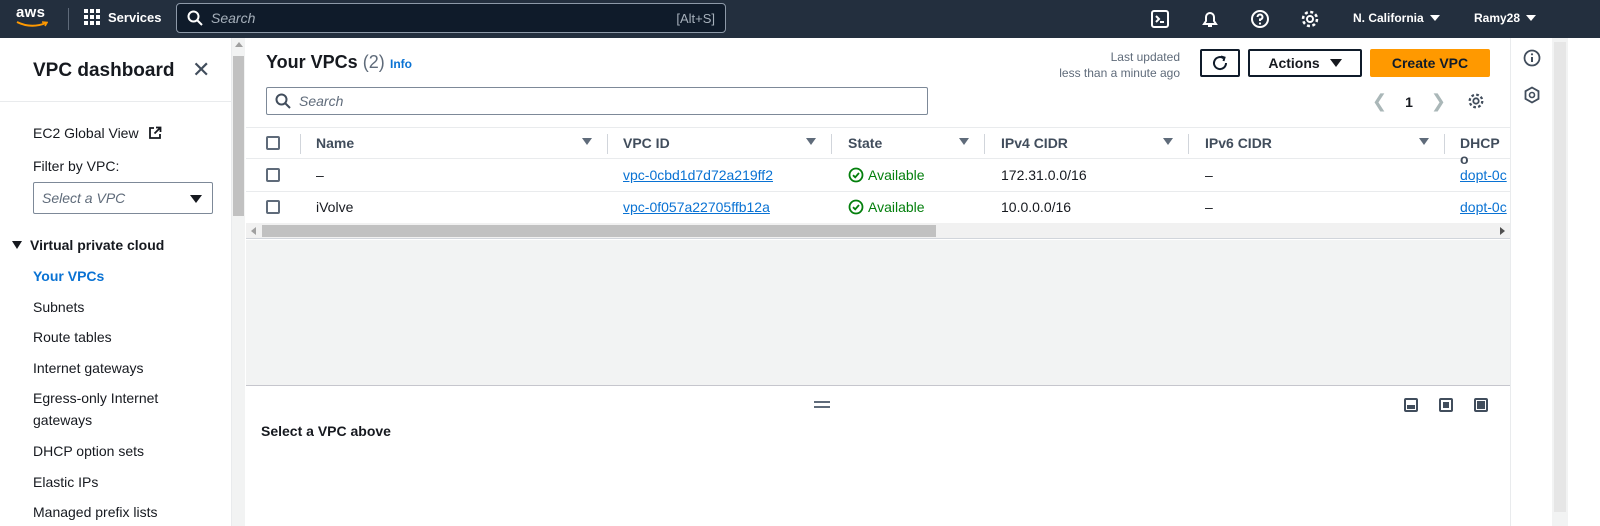  I want to click on sidebar-item-route-tables: Route tables, so click(123, 337).